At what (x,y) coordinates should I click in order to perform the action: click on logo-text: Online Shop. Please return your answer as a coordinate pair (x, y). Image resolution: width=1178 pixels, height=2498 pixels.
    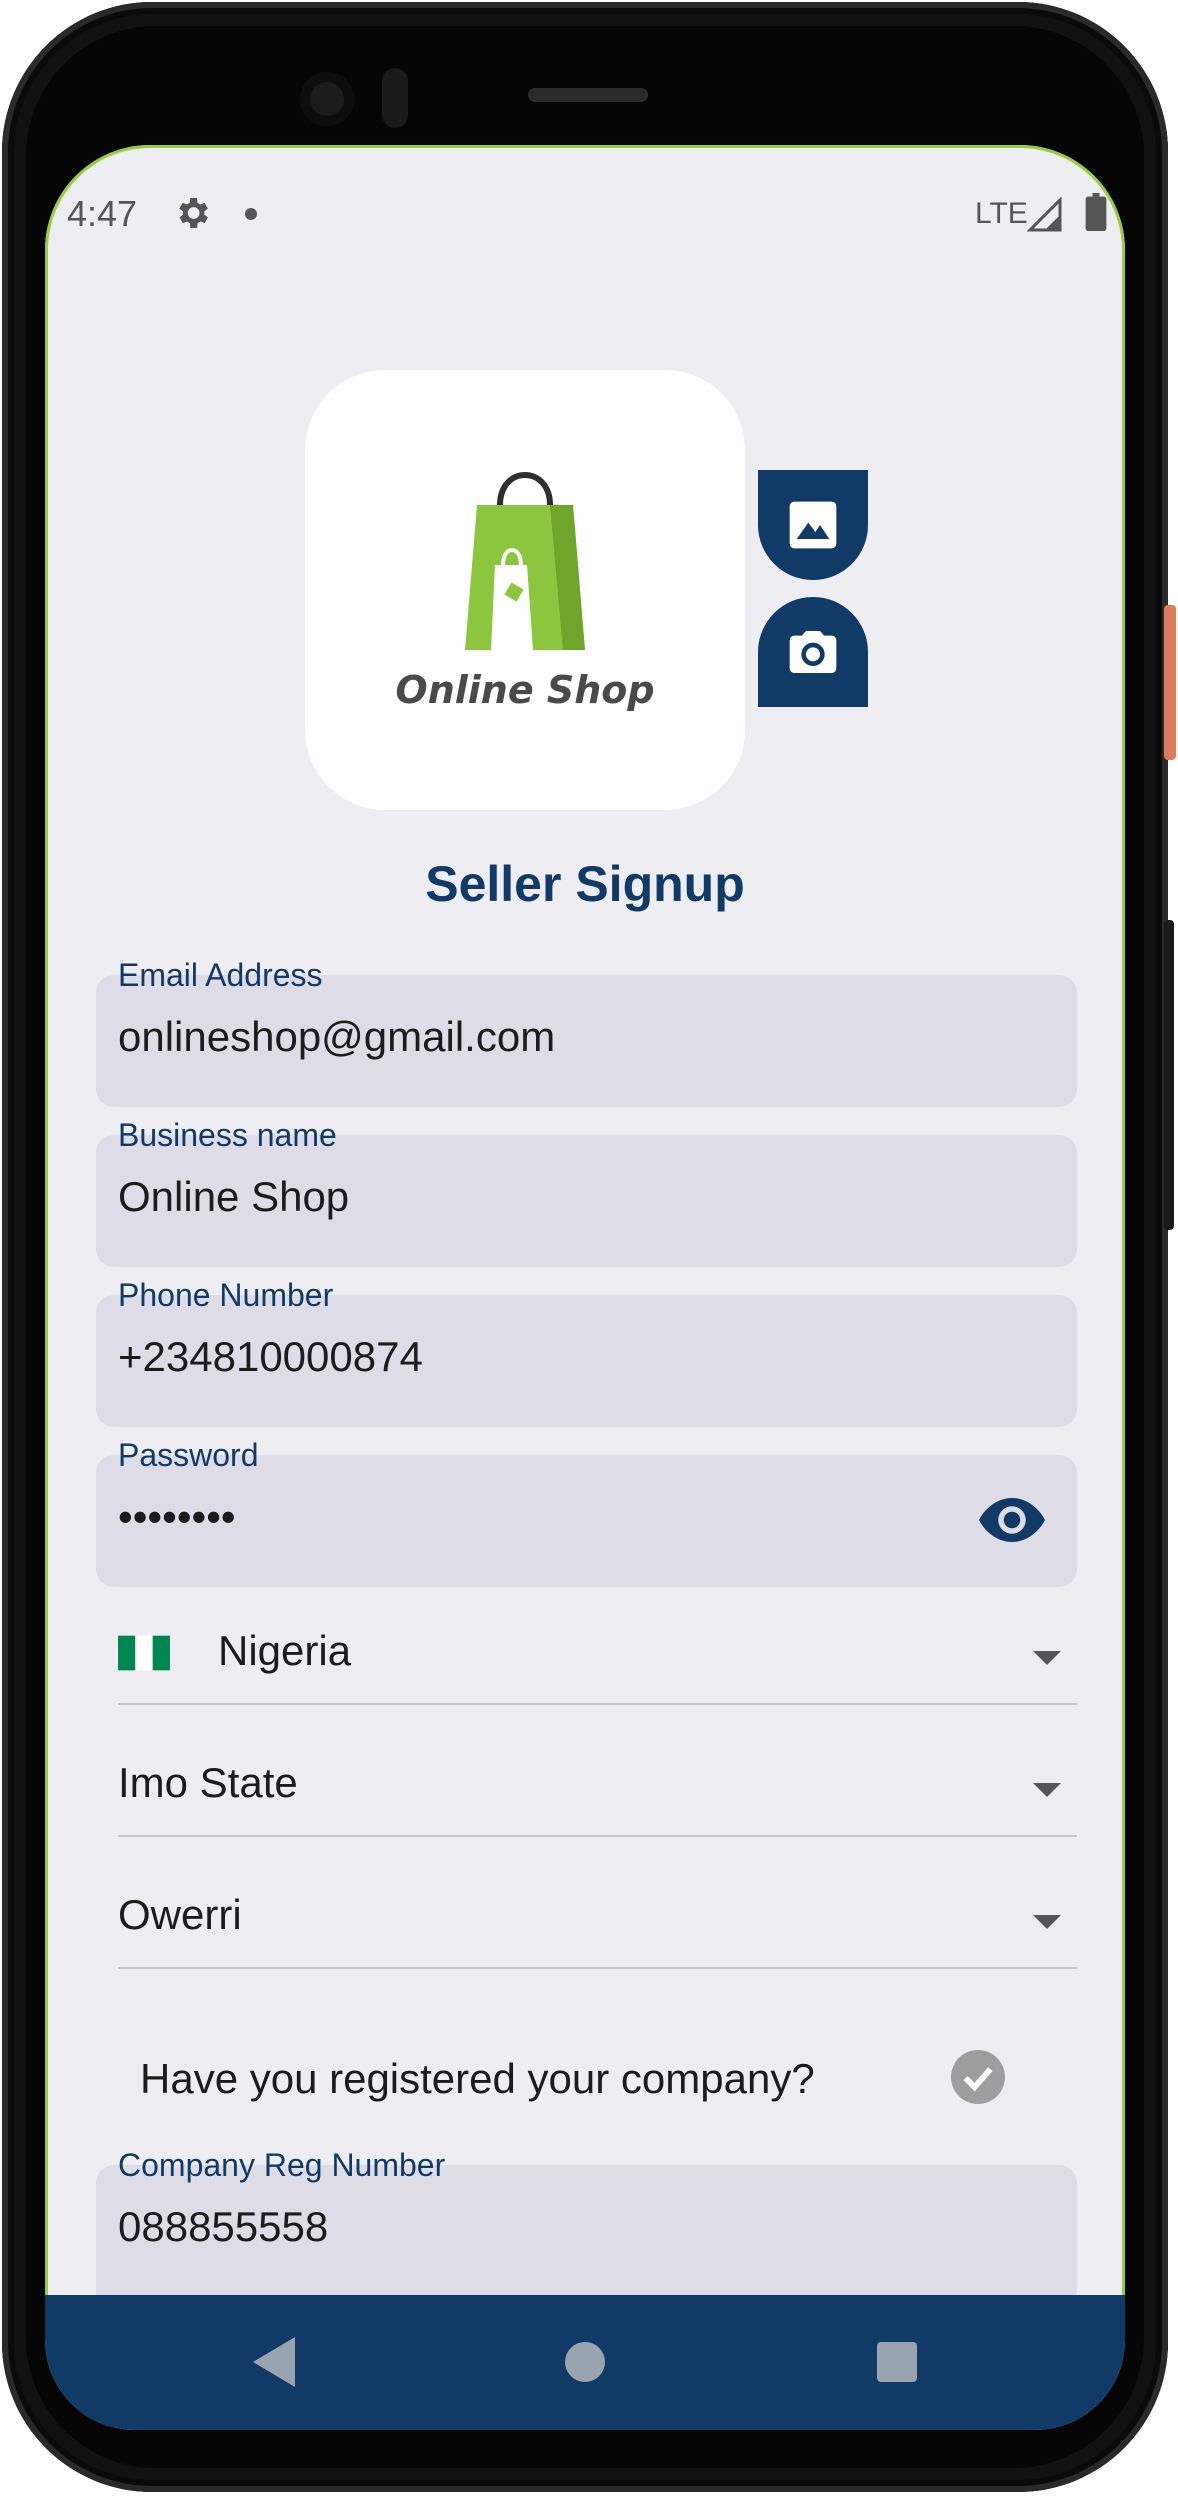
    Looking at the image, I should click on (525, 690).